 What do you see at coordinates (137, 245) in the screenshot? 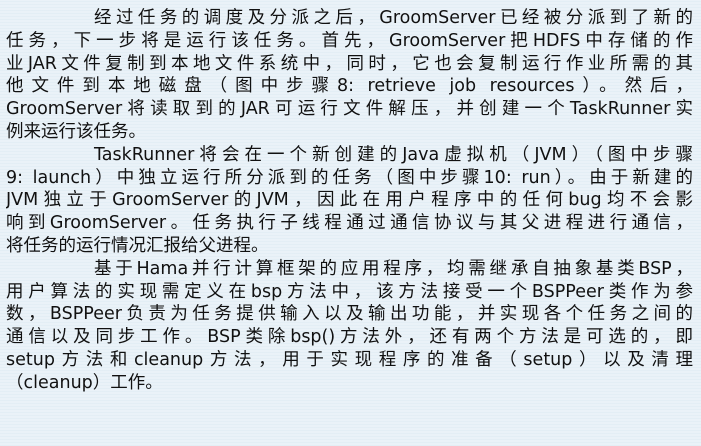
I see `text-line: 将任务的运行情况汇报给父进程。` at bounding box center [137, 245].